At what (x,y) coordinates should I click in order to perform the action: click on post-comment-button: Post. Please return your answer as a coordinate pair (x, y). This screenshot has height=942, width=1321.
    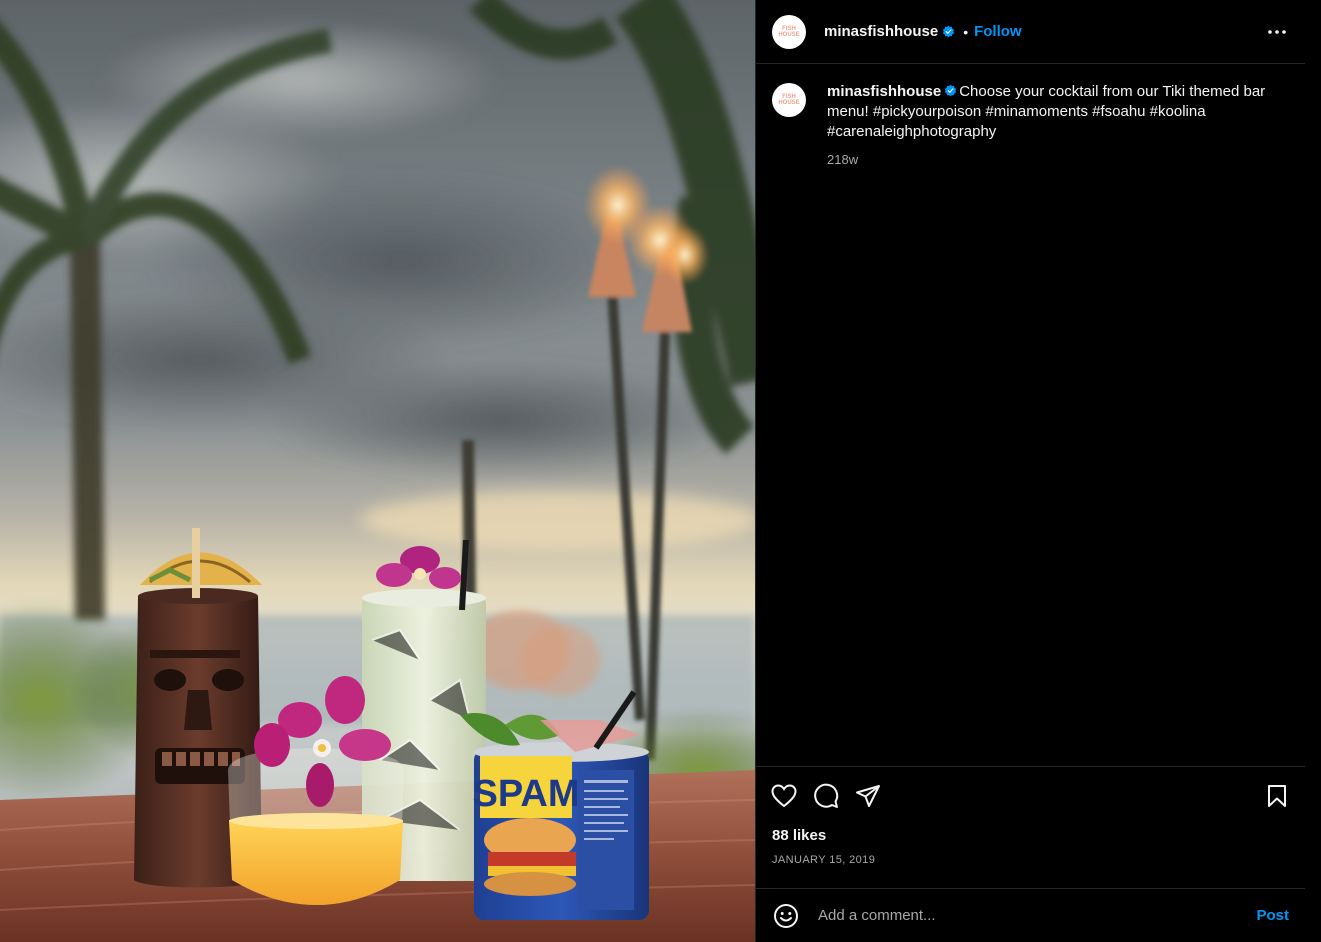
    Looking at the image, I should click on (1272, 915).